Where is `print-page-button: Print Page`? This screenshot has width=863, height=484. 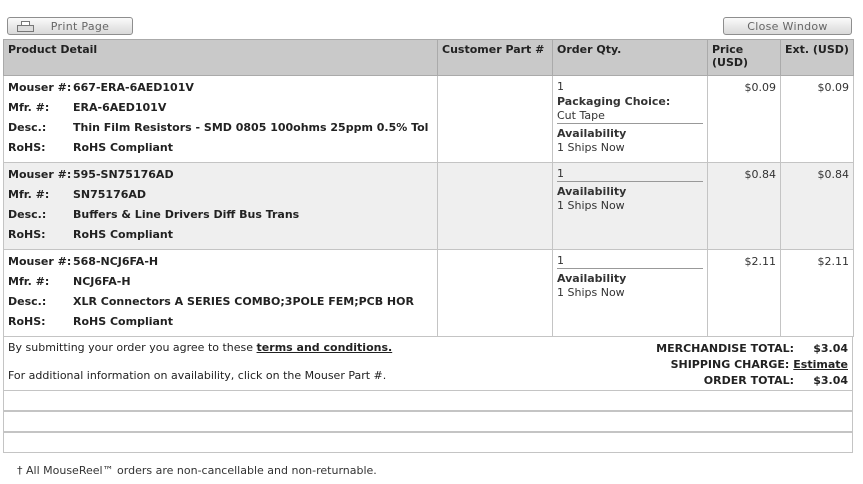
print-page-button: Print Page is located at coordinates (70, 26).